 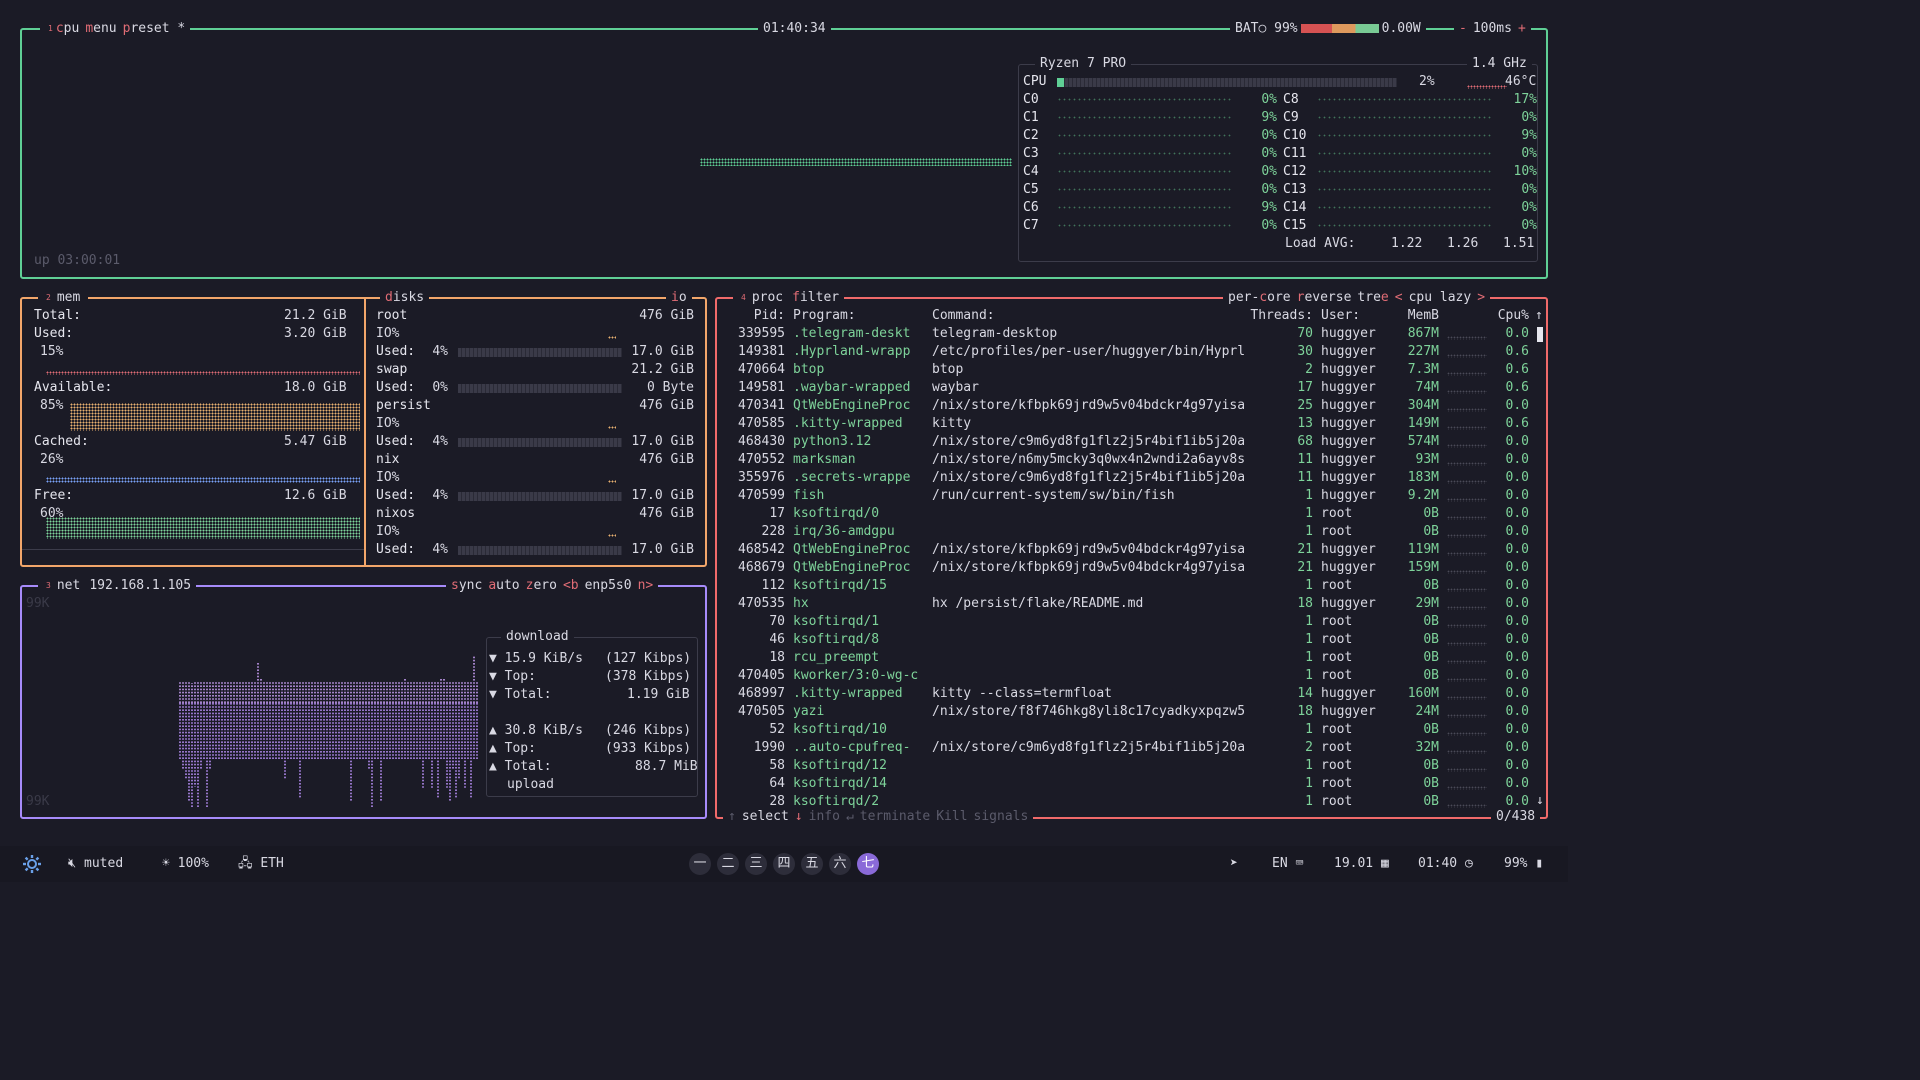 What do you see at coordinates (62, 29) in the screenshot?
I see `cpu-tab: 1 cpu` at bounding box center [62, 29].